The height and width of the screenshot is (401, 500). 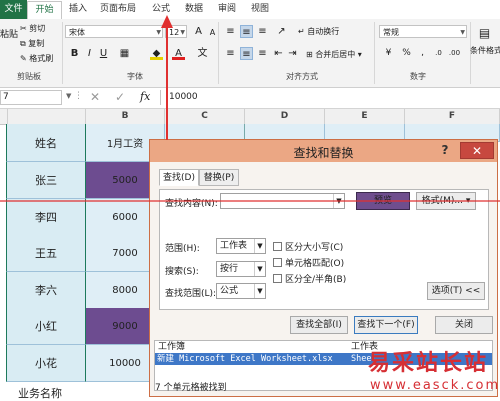 I want to click on arrow-head-icon, so click(x=167, y=21).